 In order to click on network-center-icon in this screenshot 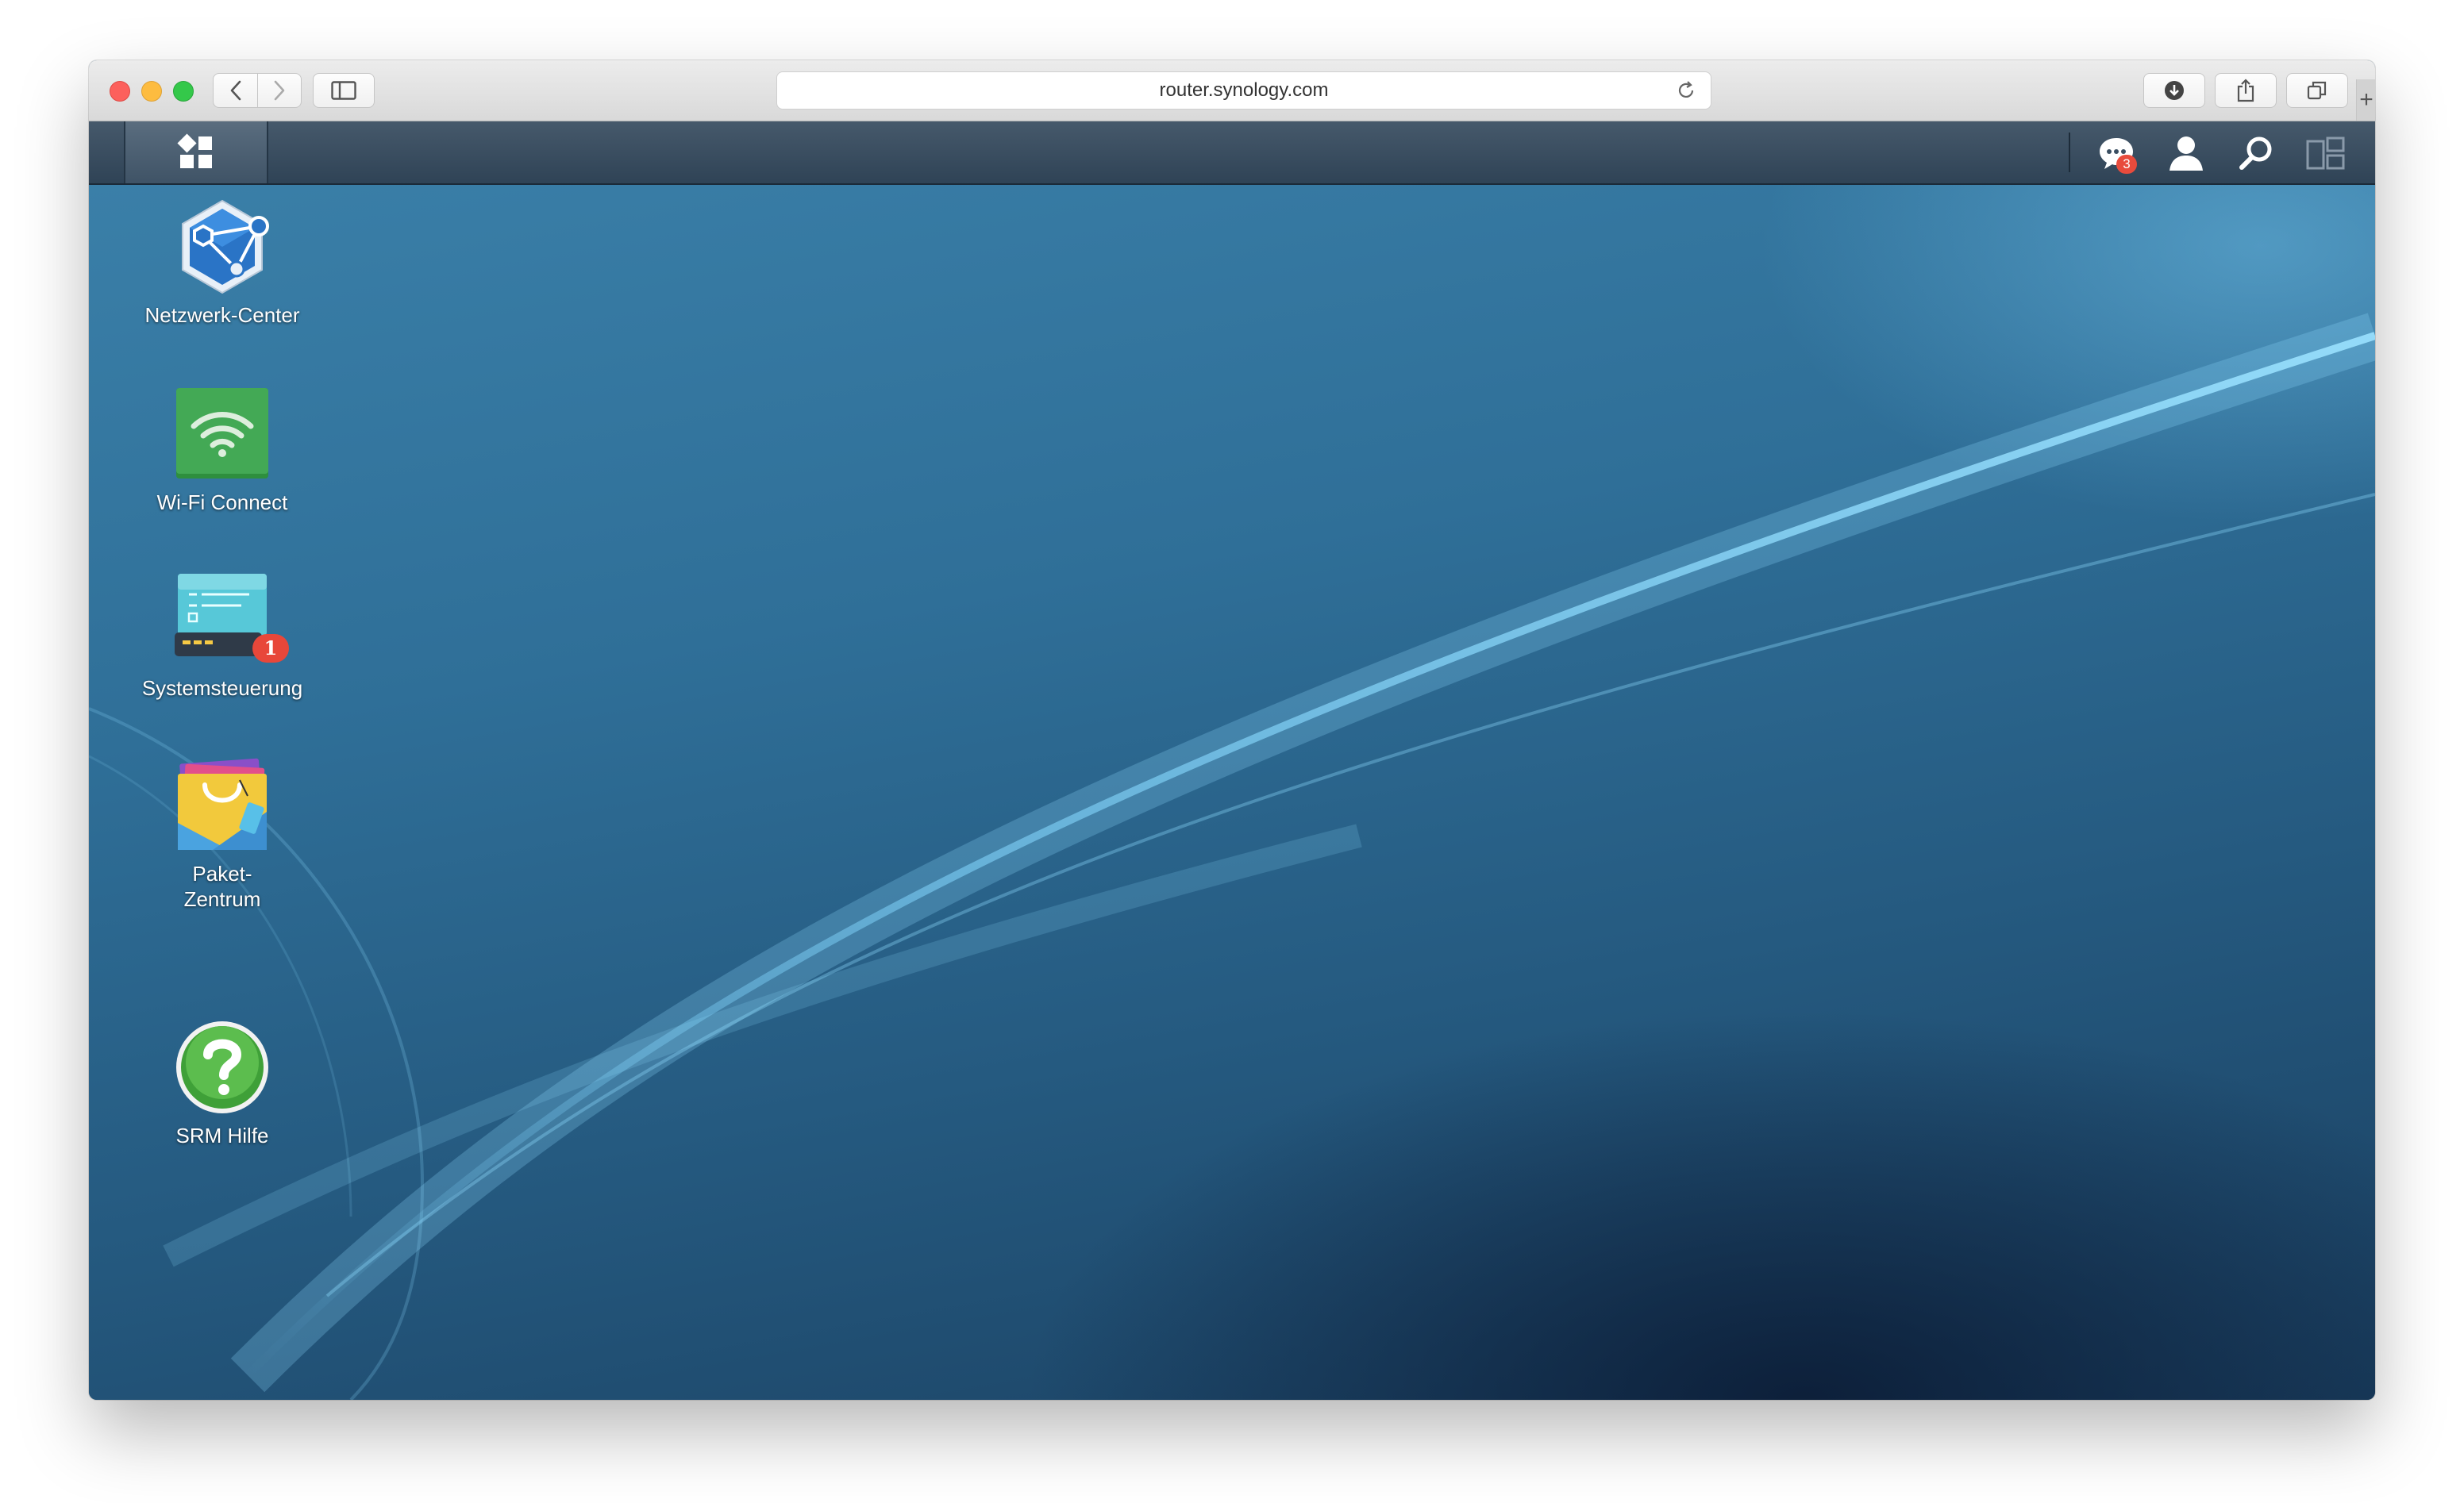, I will do `click(222, 247)`.